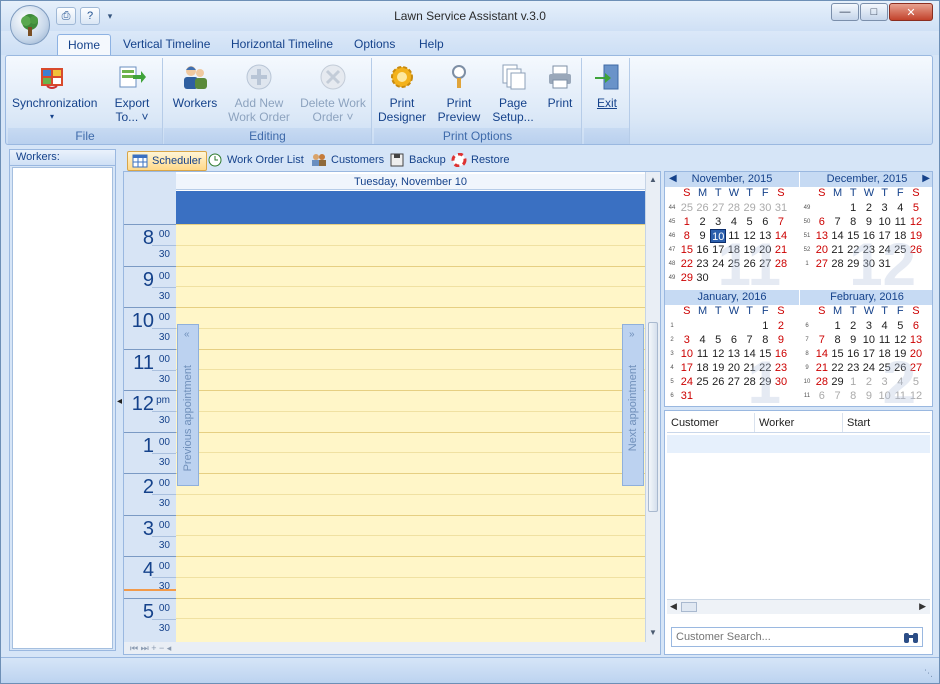 The width and height of the screenshot is (940, 684). I want to click on next-month-icon: ▶, so click(926, 179).